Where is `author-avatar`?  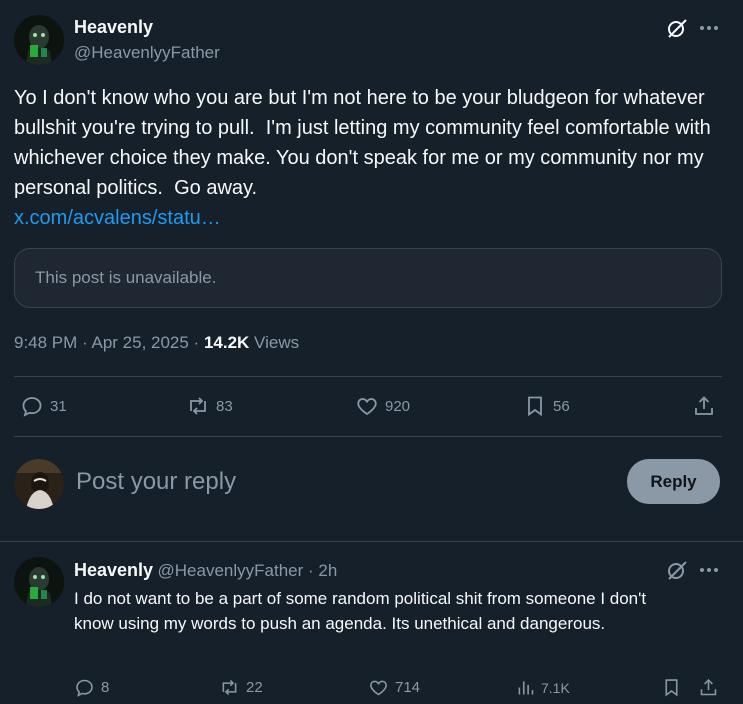 author-avatar is located at coordinates (39, 40).